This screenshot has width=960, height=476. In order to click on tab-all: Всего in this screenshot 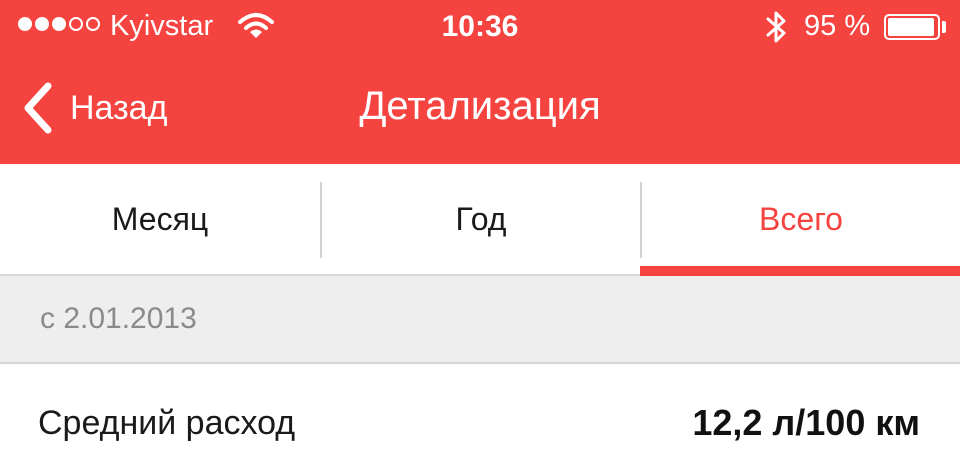, I will do `click(801, 219)`.